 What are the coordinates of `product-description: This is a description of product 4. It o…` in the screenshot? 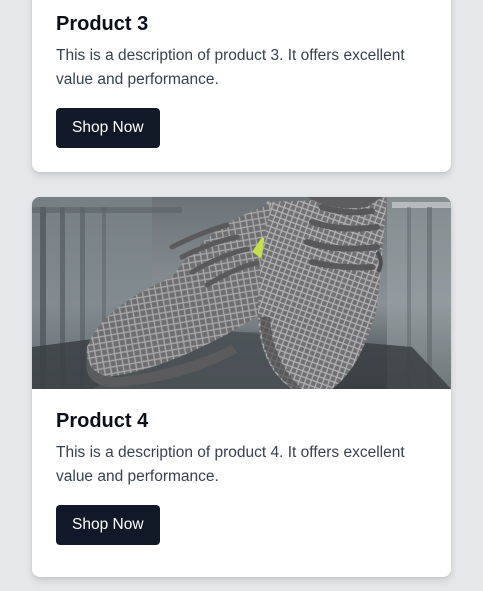 It's located at (230, 464).